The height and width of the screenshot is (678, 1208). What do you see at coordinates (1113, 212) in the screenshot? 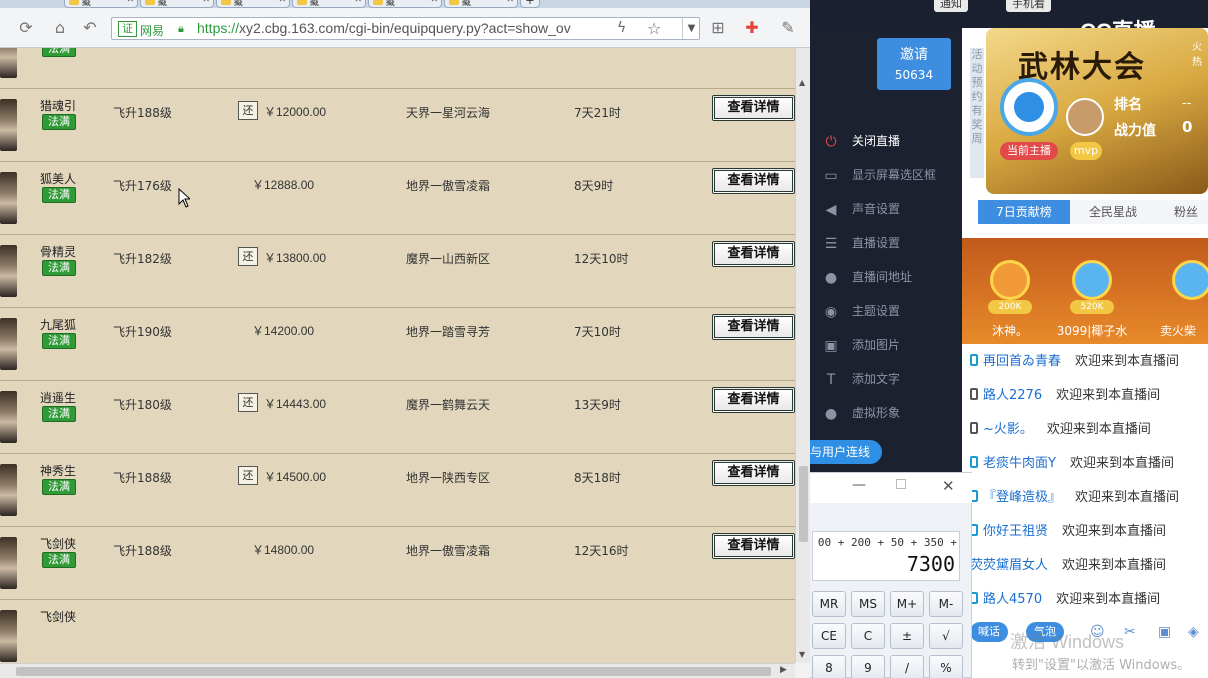
I see `tab-star-battle: 全民星战` at bounding box center [1113, 212].